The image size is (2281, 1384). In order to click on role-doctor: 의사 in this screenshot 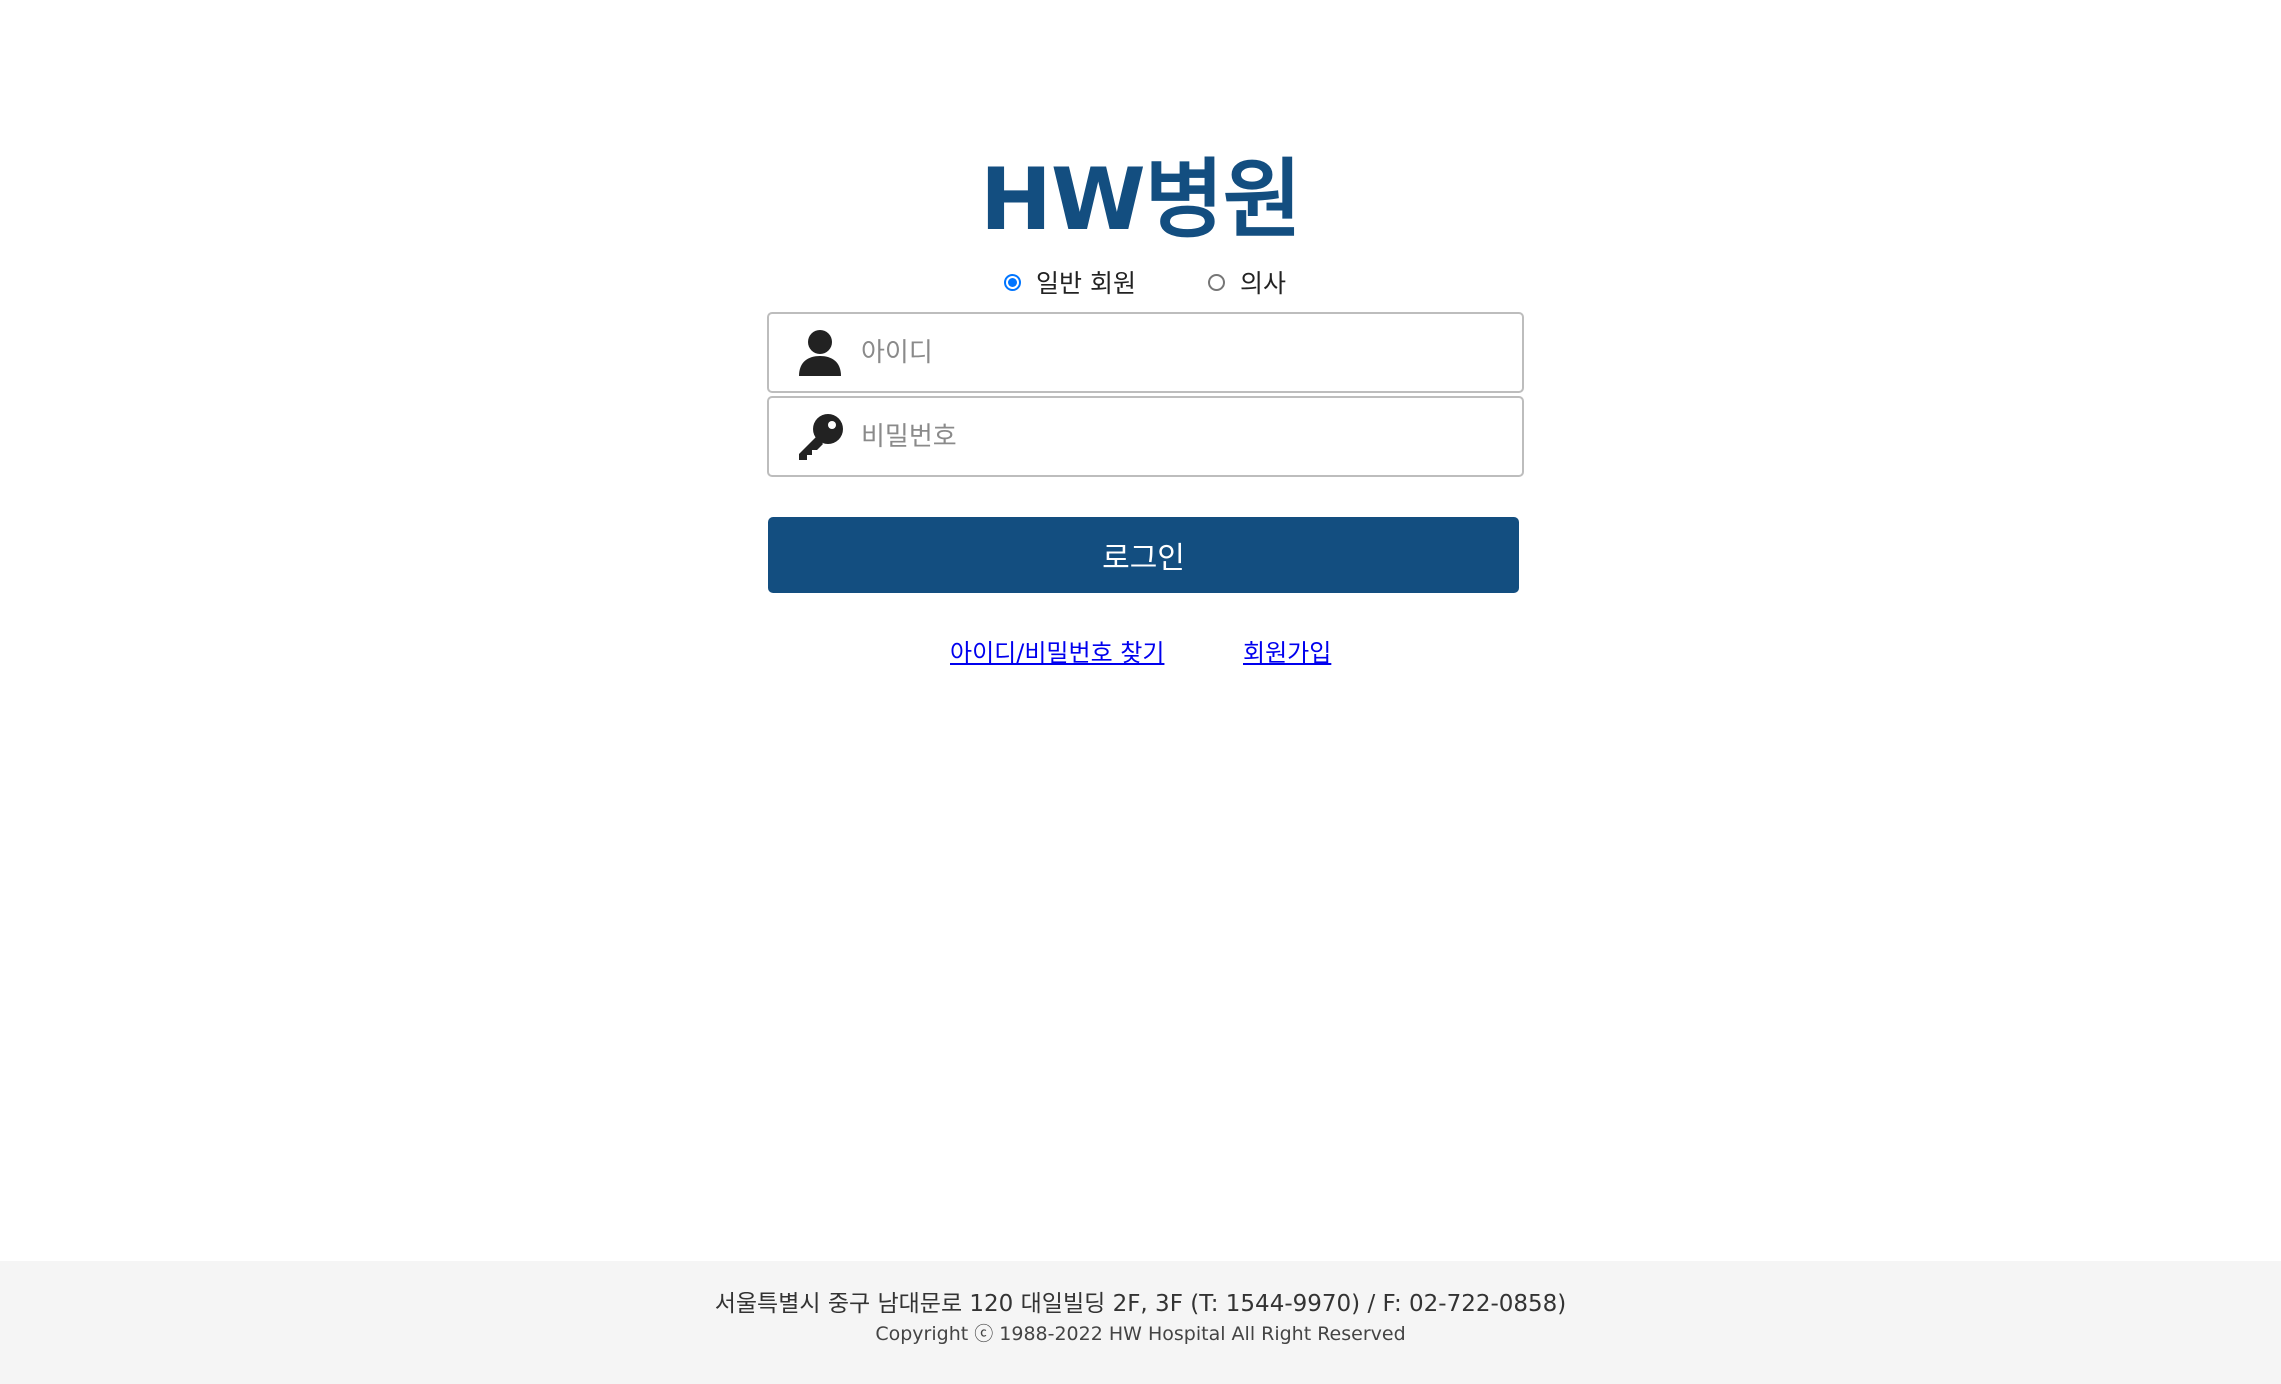, I will do `click(1247, 282)`.